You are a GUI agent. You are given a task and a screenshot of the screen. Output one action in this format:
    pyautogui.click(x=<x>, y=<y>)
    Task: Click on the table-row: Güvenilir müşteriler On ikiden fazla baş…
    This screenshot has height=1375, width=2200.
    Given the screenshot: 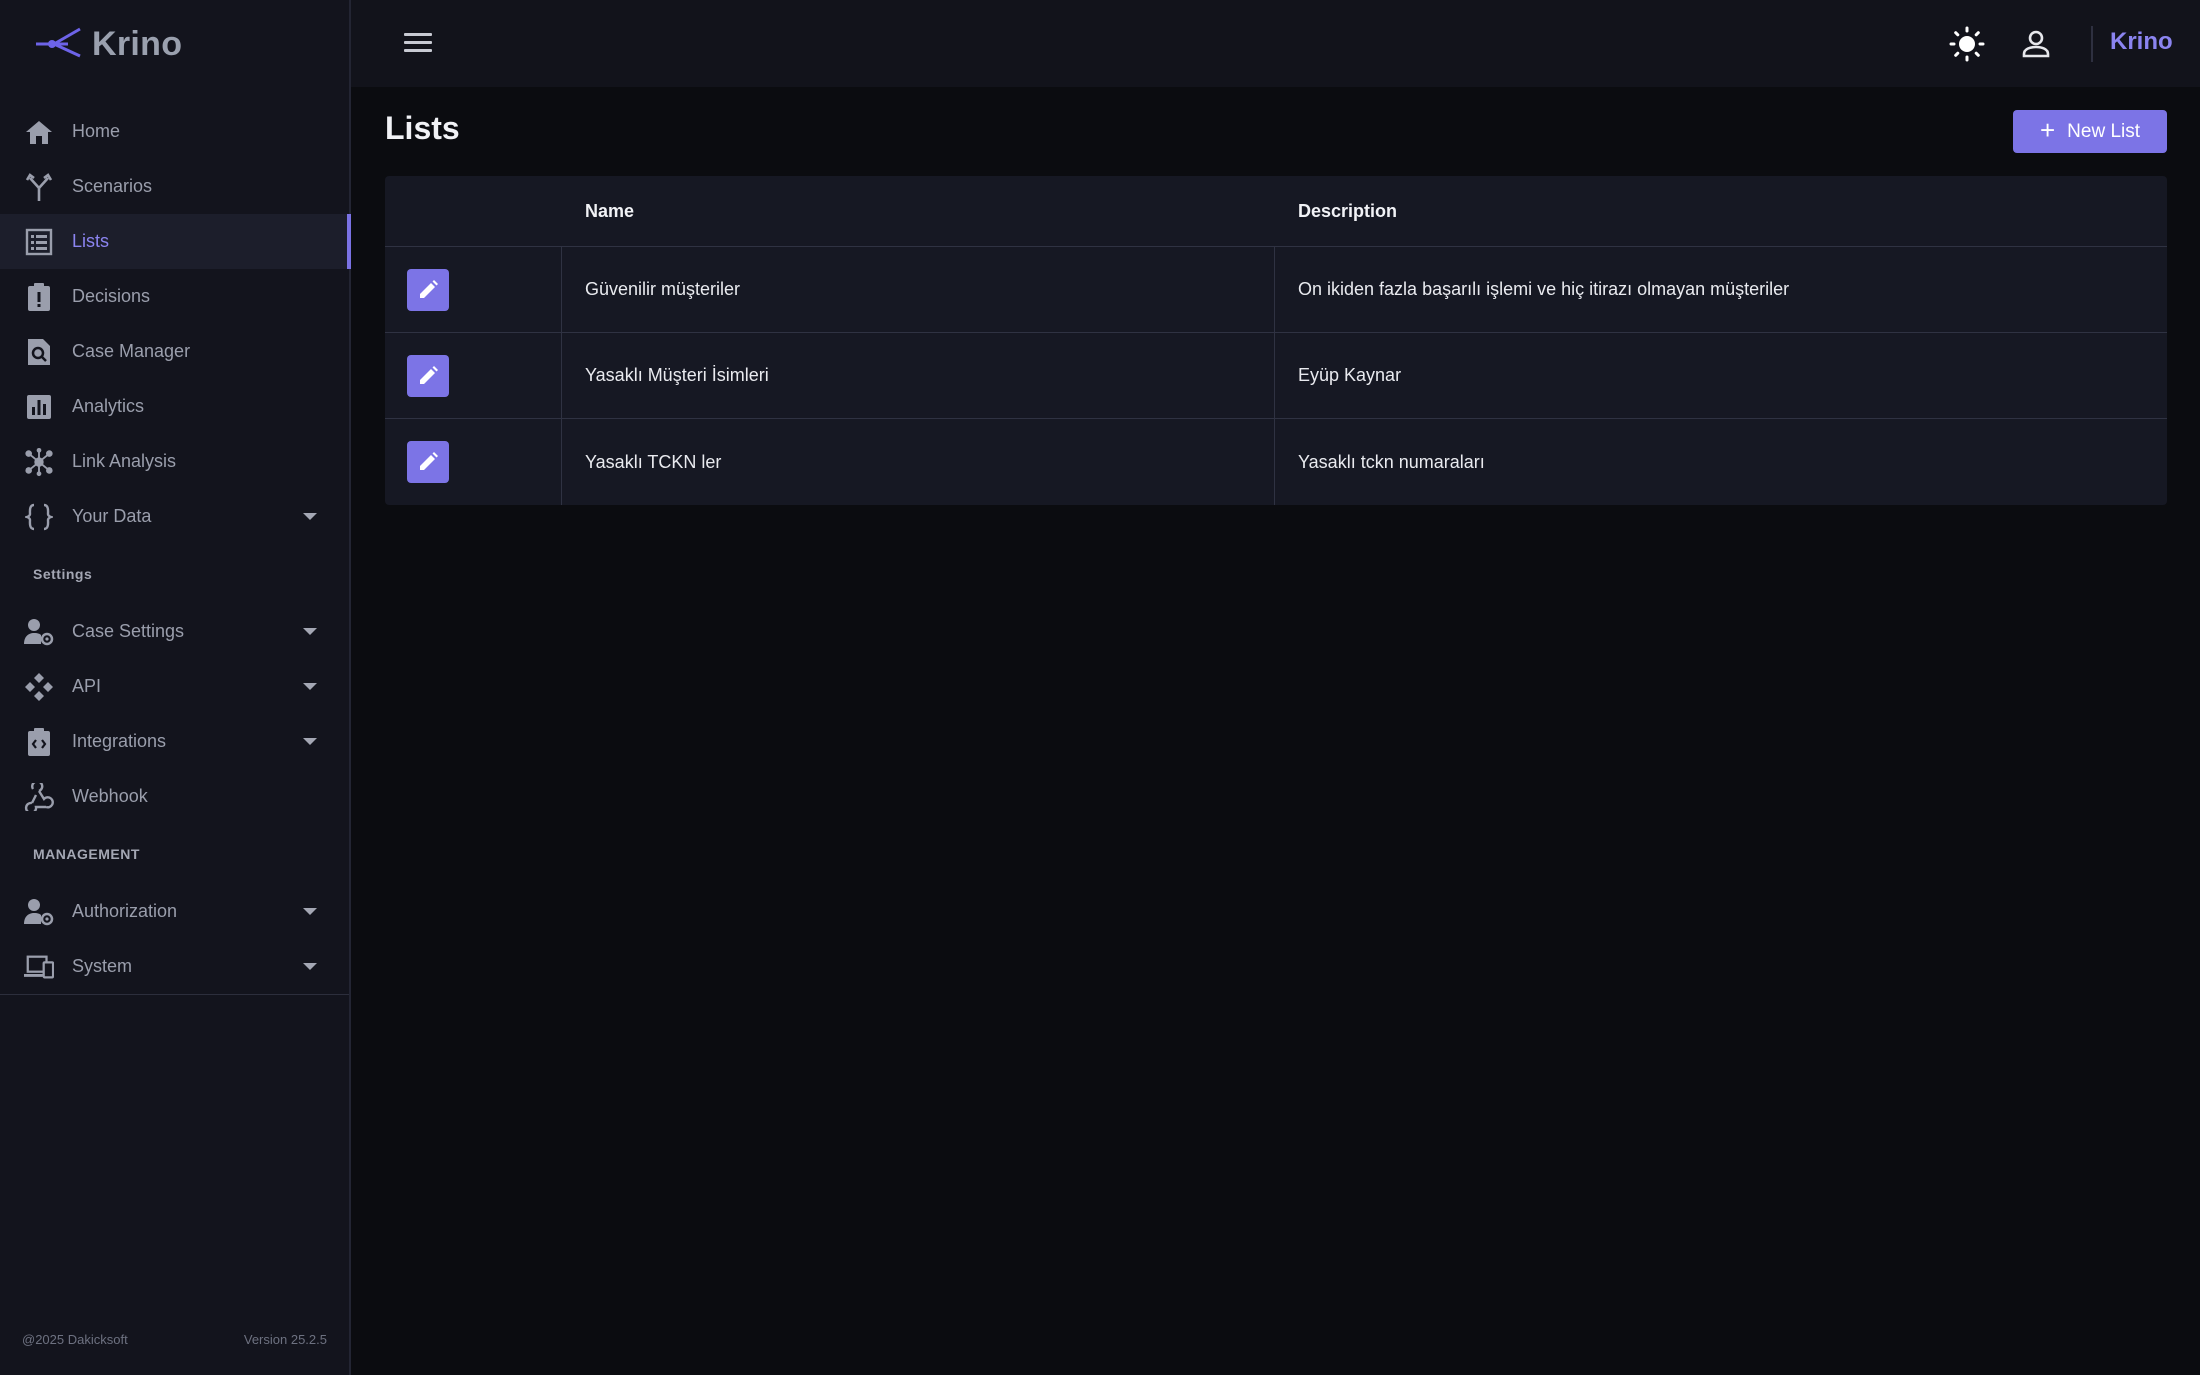 What is the action you would take?
    pyautogui.click(x=1276, y=290)
    